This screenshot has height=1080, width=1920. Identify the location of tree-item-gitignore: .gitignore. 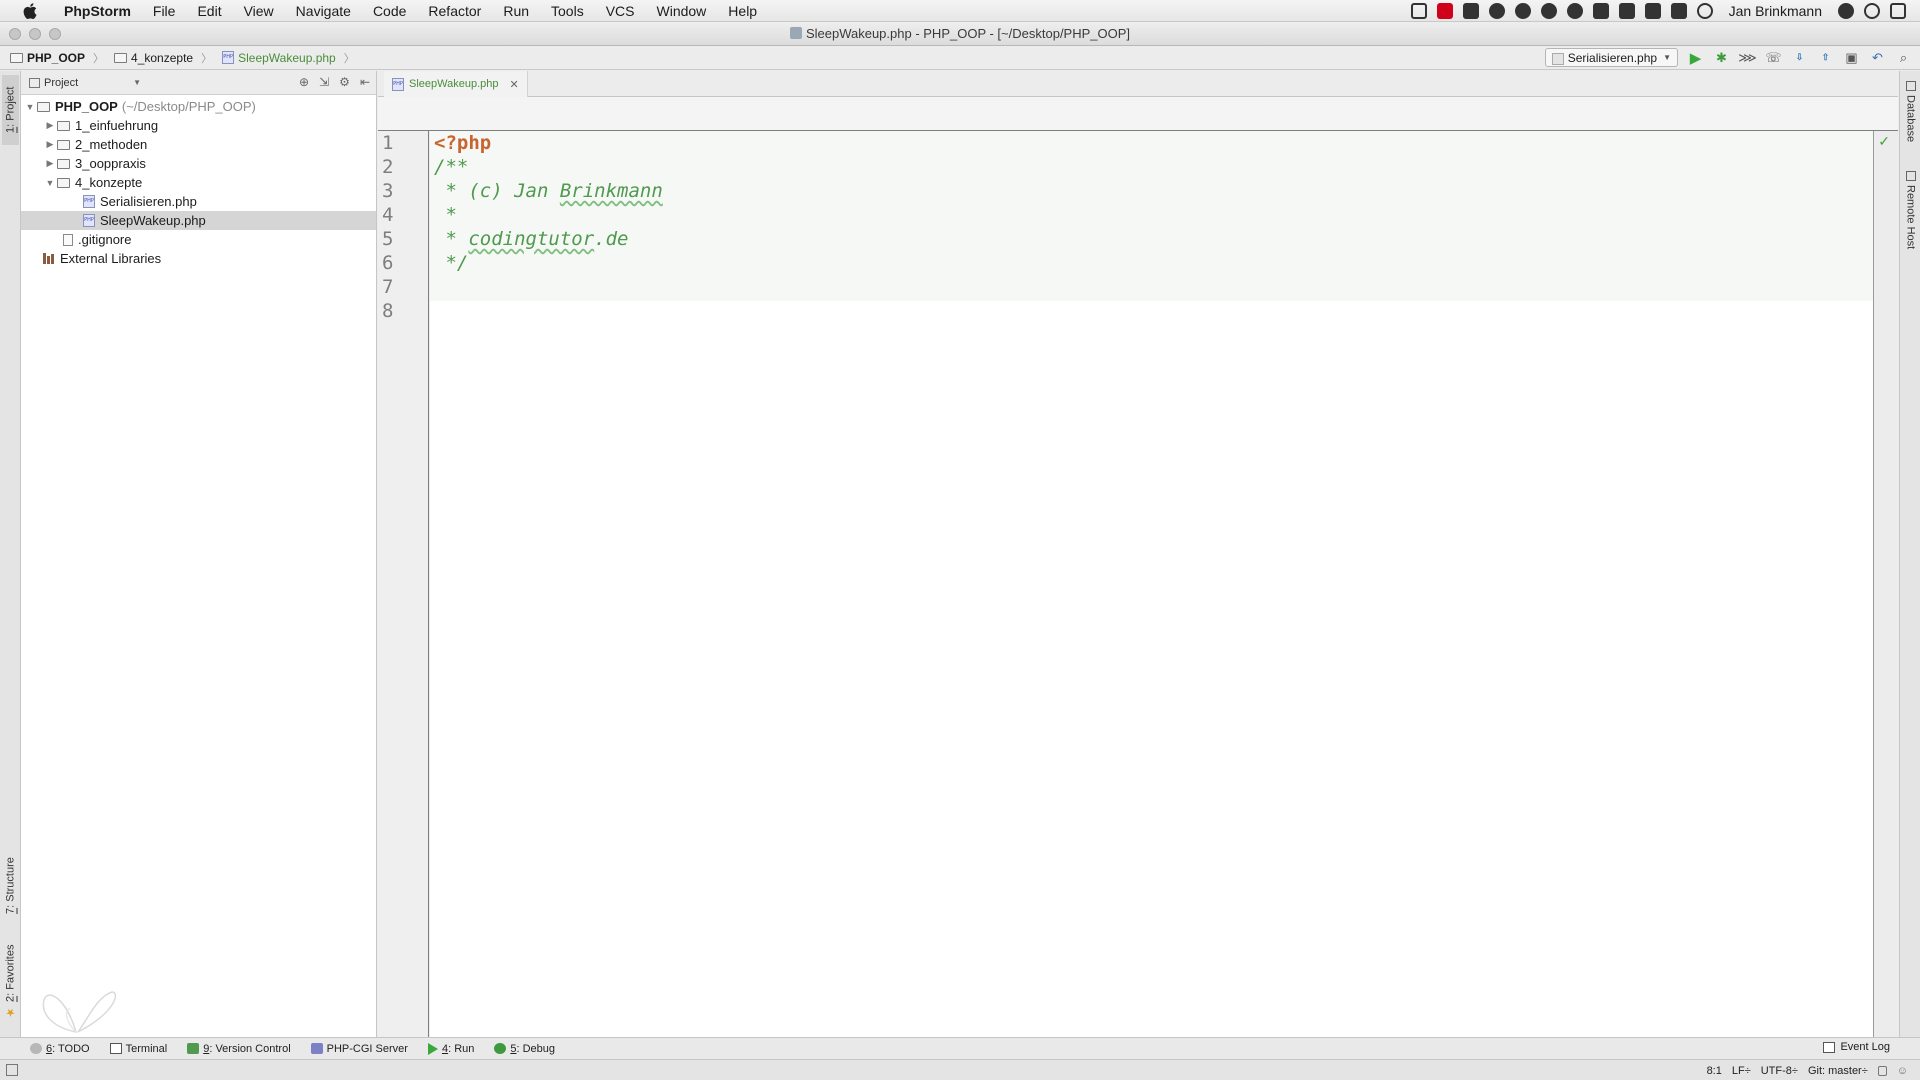
(198, 239).